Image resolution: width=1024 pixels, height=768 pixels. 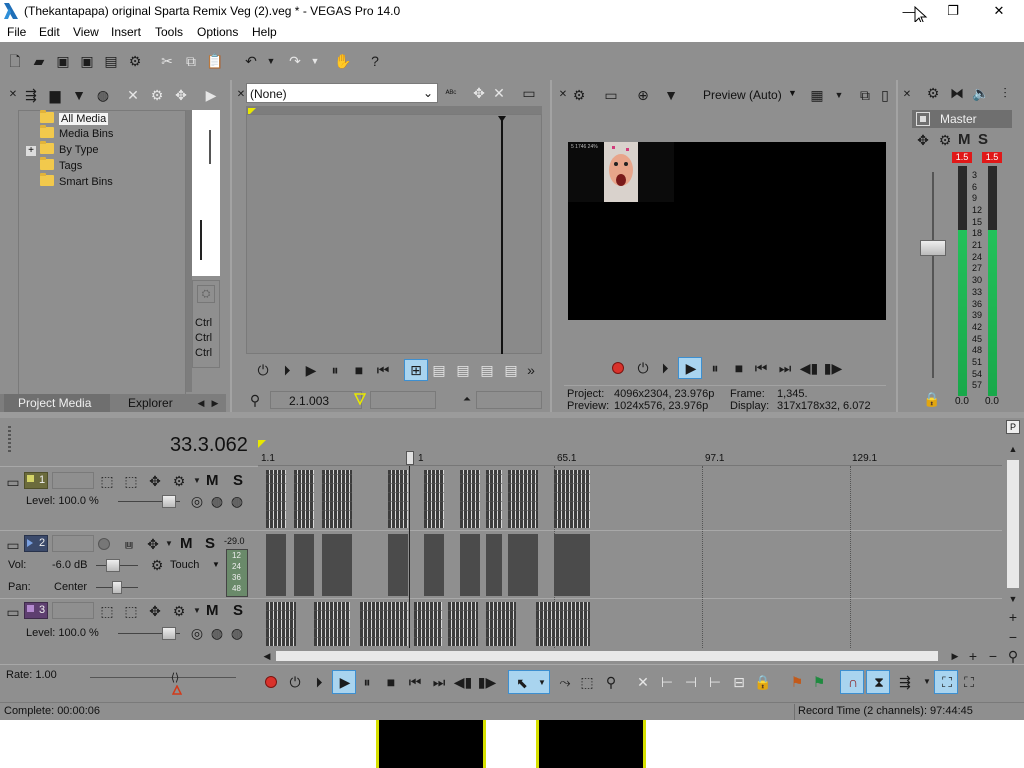 I want to click on new-file-icon: 🗋, so click(x=15, y=61).